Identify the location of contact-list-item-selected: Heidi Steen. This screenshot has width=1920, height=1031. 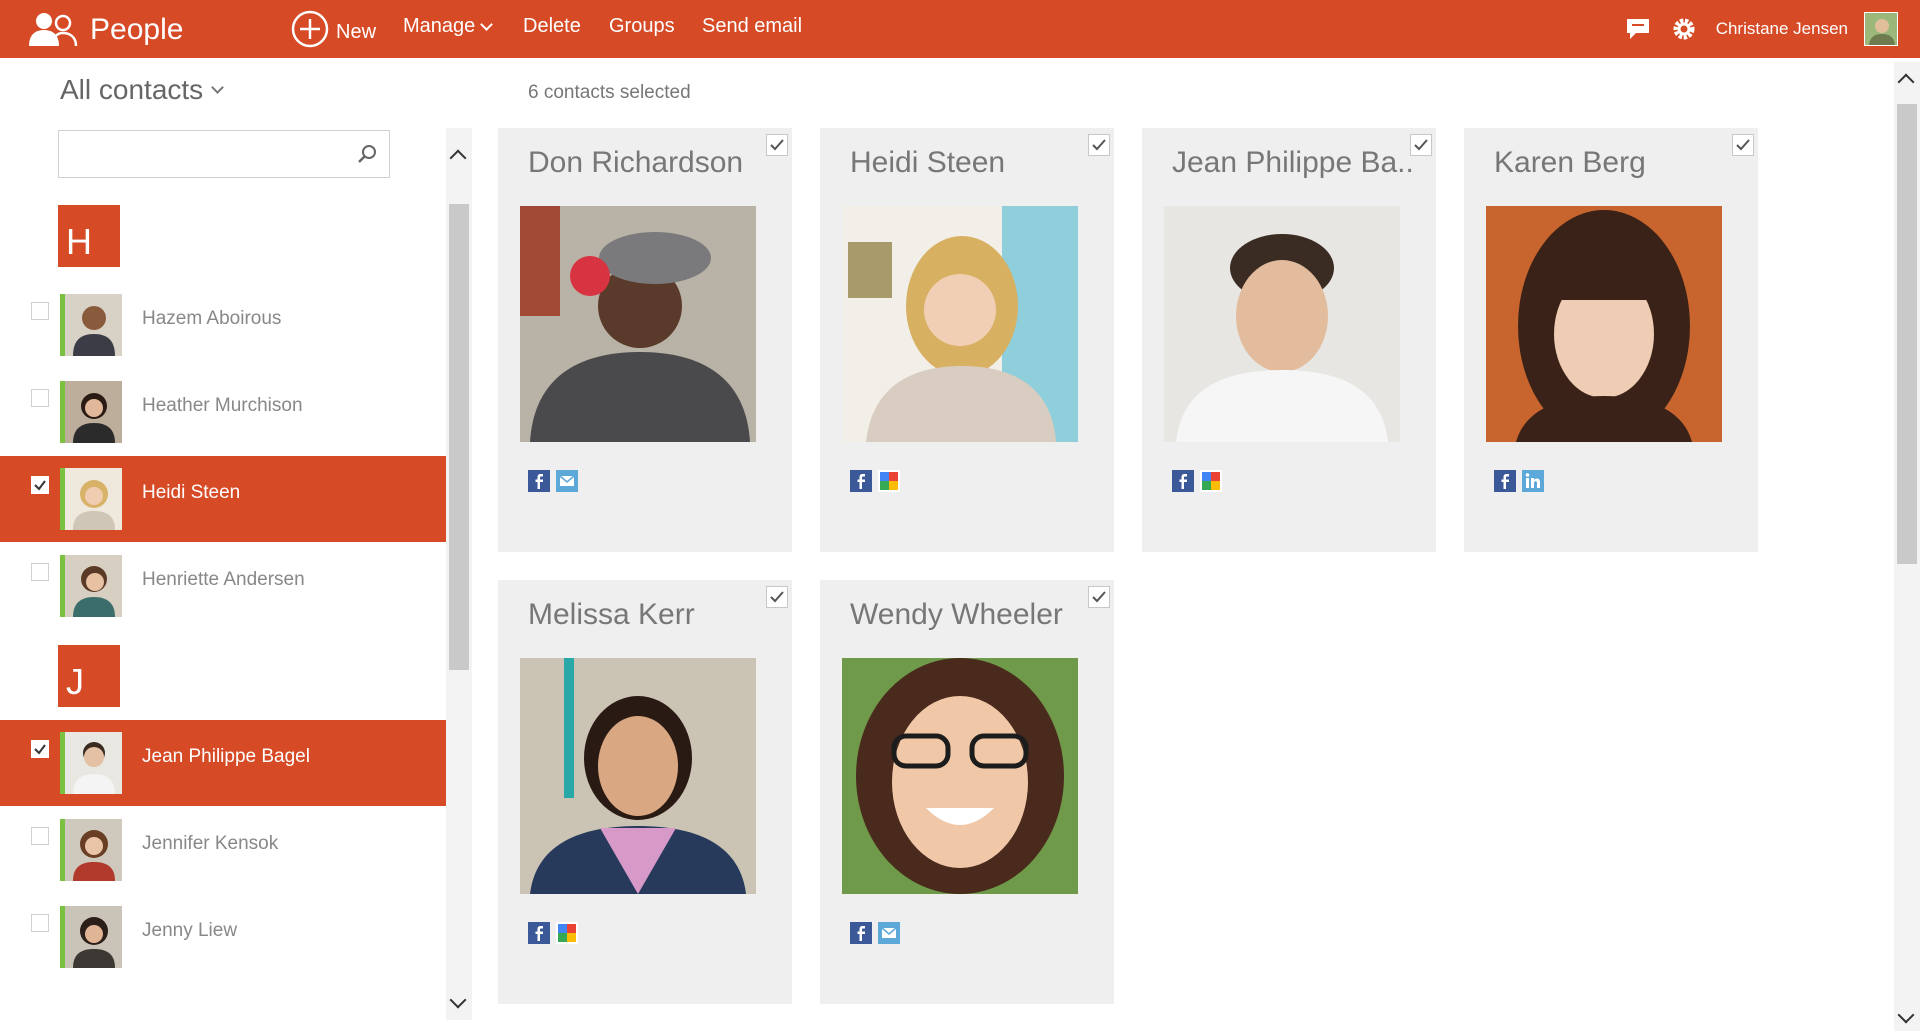
(223, 499).